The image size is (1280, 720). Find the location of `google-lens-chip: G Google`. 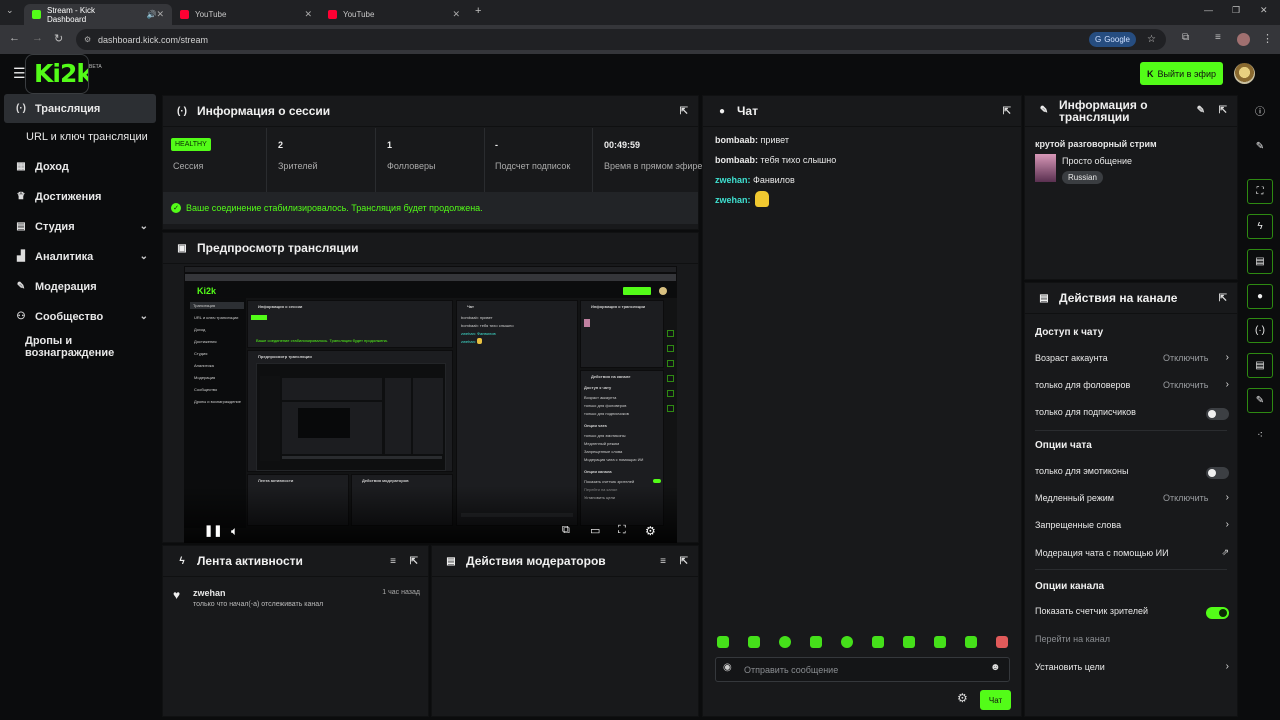

google-lens-chip: G Google is located at coordinates (1112, 39).